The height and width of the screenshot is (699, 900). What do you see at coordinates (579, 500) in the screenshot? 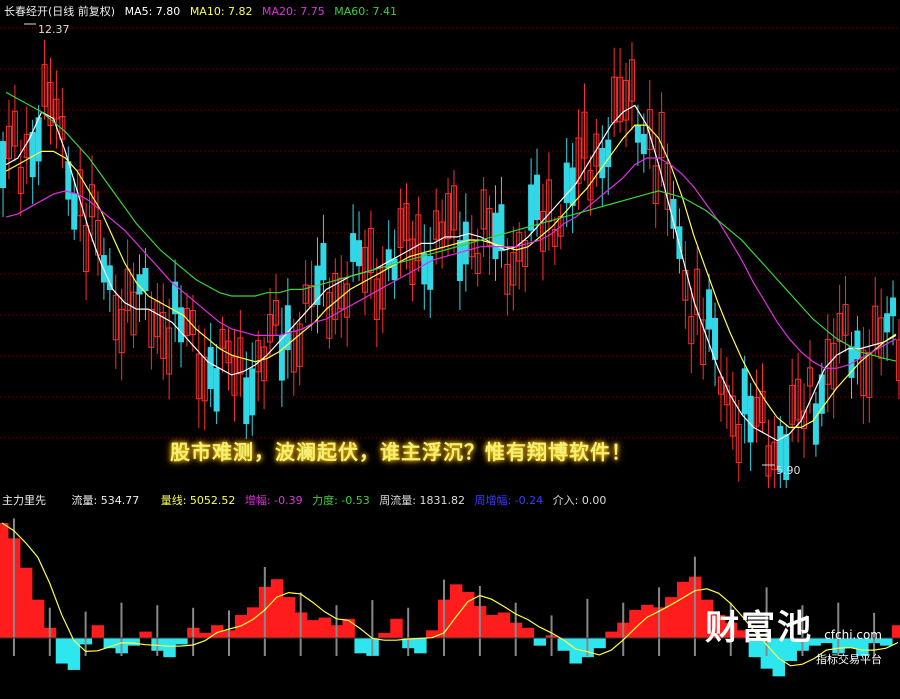
I see `enter-value: 介入: 0.00` at bounding box center [579, 500].